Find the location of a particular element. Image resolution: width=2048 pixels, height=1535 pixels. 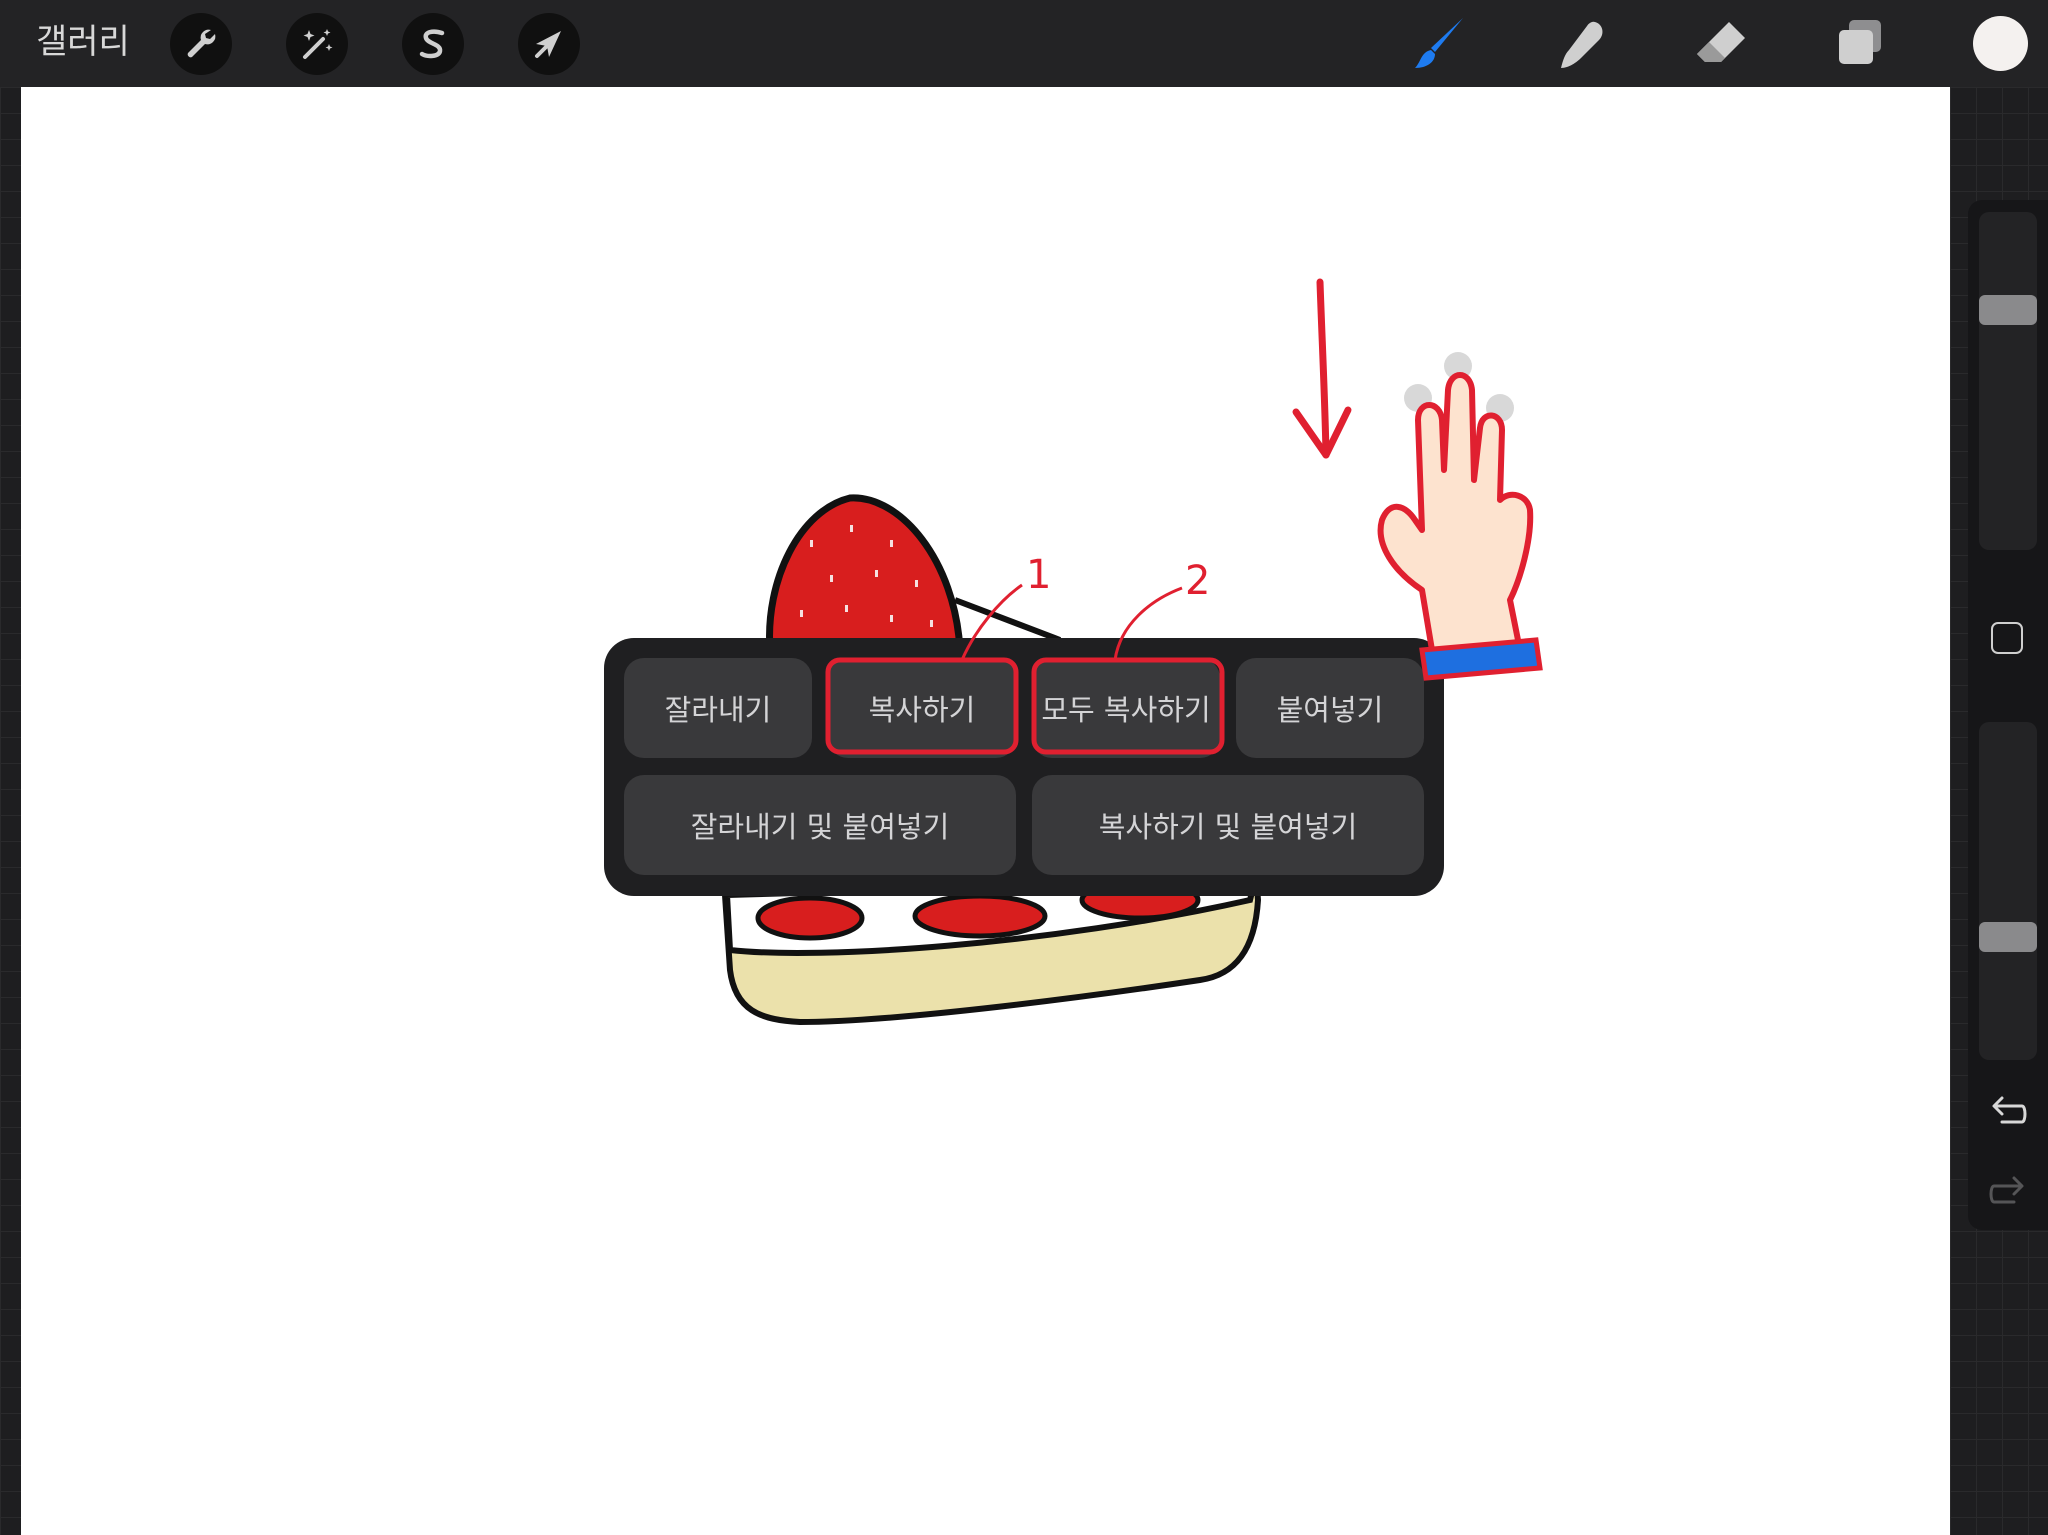

redo-icon is located at coordinates (2006, 1190).